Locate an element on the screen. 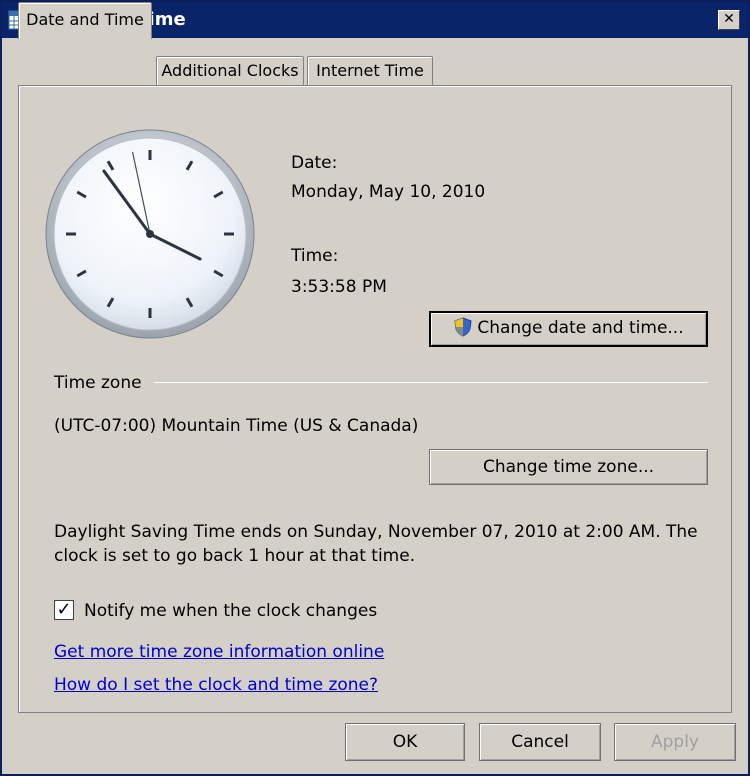  apply-label: Apply is located at coordinates (675, 742).